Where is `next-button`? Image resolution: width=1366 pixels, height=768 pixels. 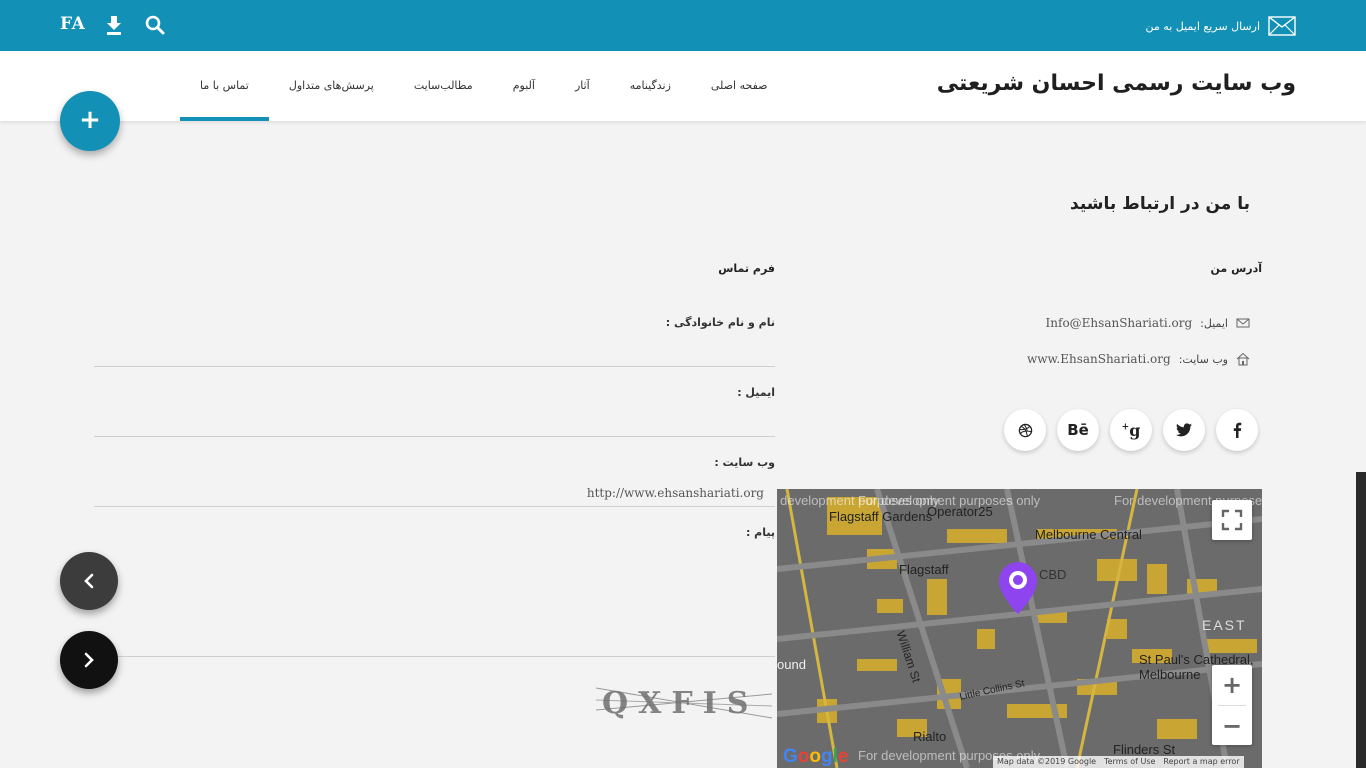 next-button is located at coordinates (89, 660).